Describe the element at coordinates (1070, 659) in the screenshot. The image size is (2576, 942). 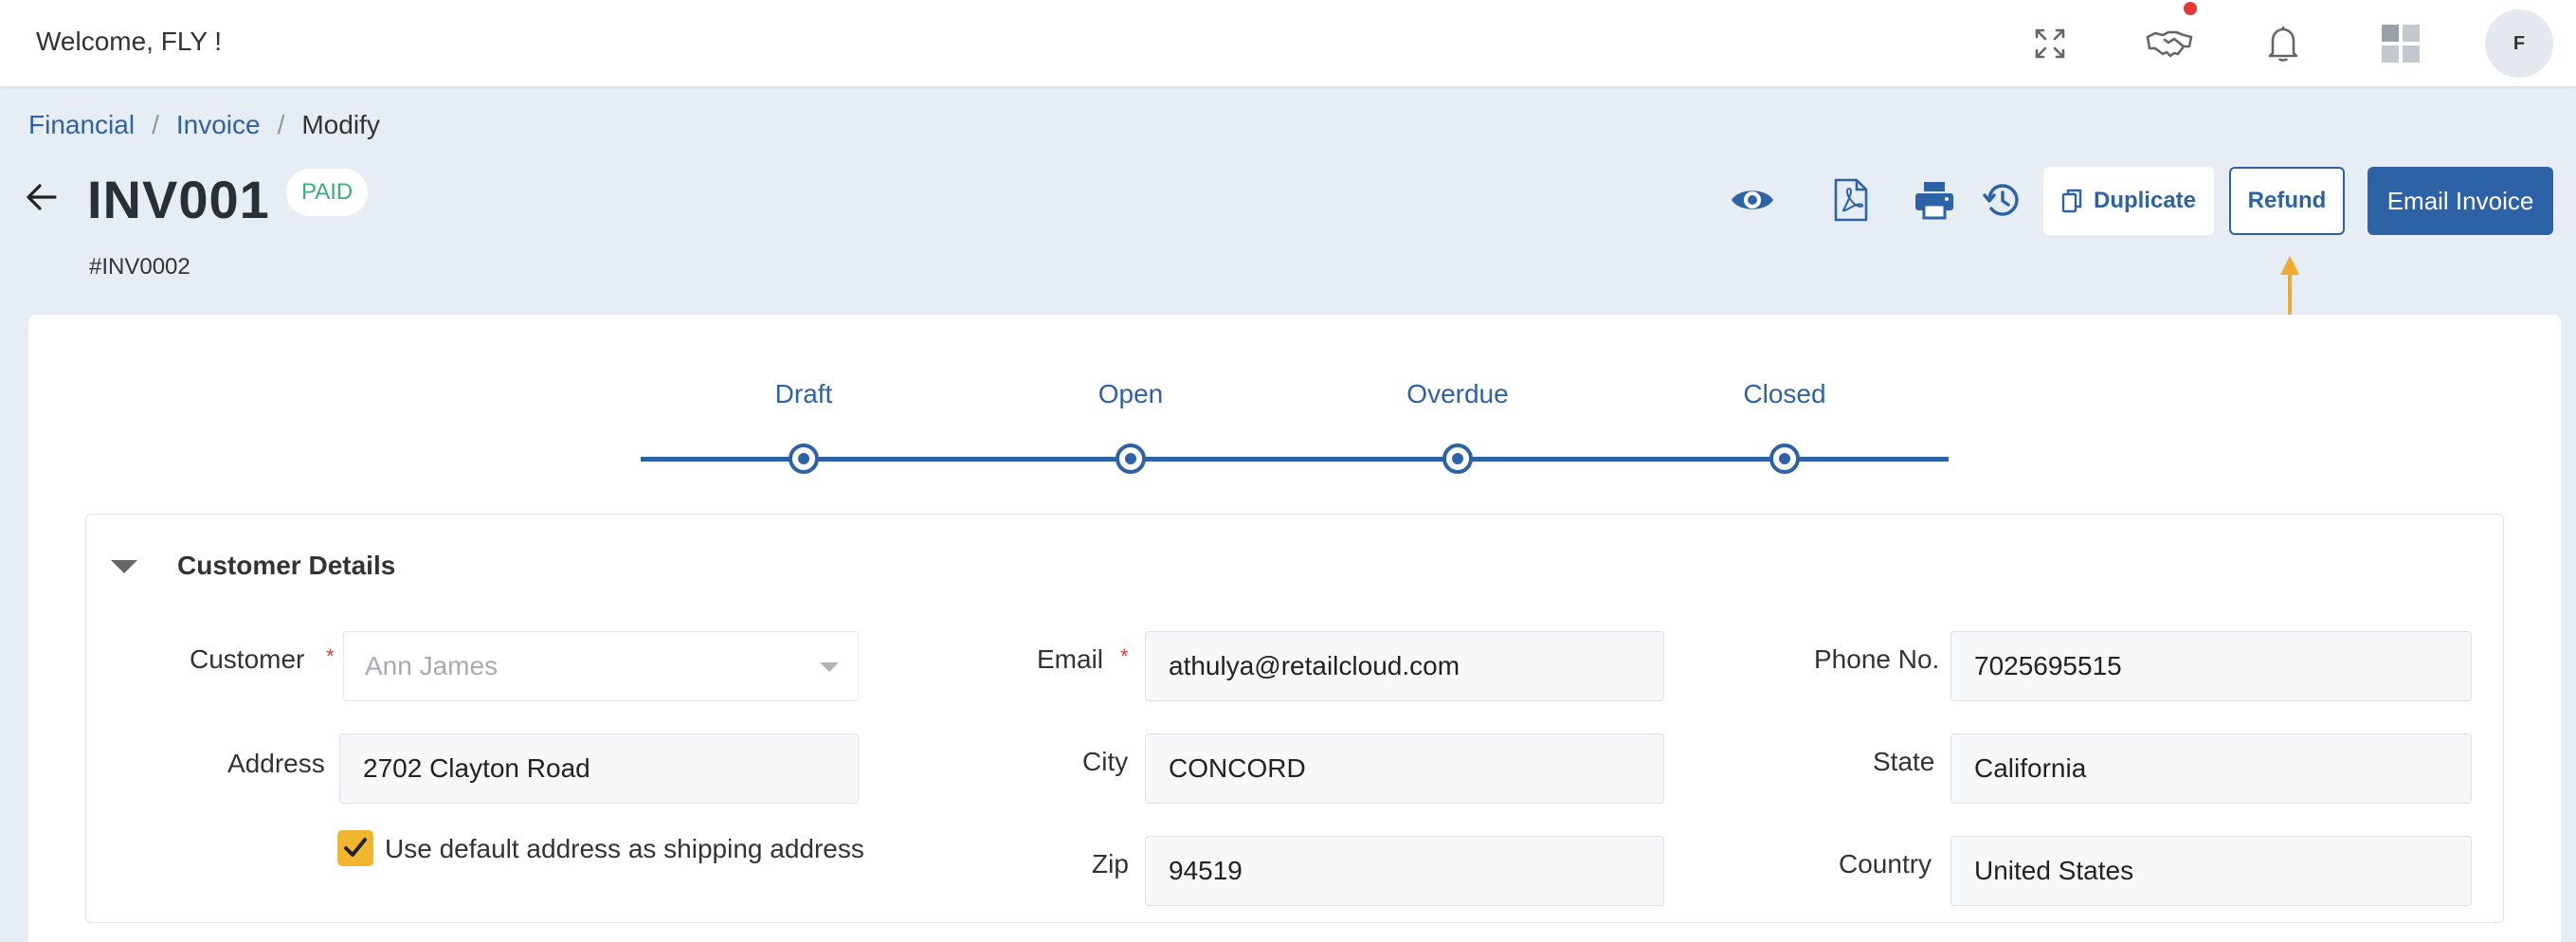
I see `email-label: Email` at that location.